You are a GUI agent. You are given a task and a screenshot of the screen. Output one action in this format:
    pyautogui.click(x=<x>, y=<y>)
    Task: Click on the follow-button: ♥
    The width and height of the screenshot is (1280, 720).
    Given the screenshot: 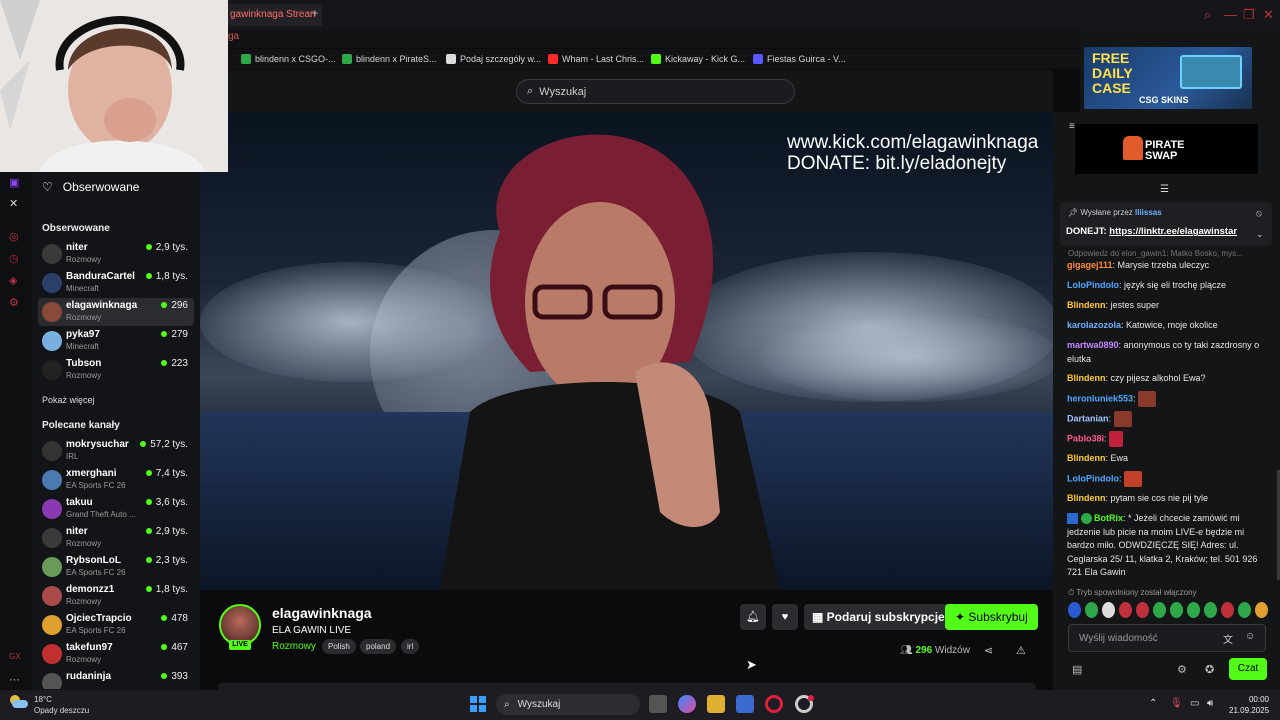 What is the action you would take?
    pyautogui.click(x=785, y=617)
    